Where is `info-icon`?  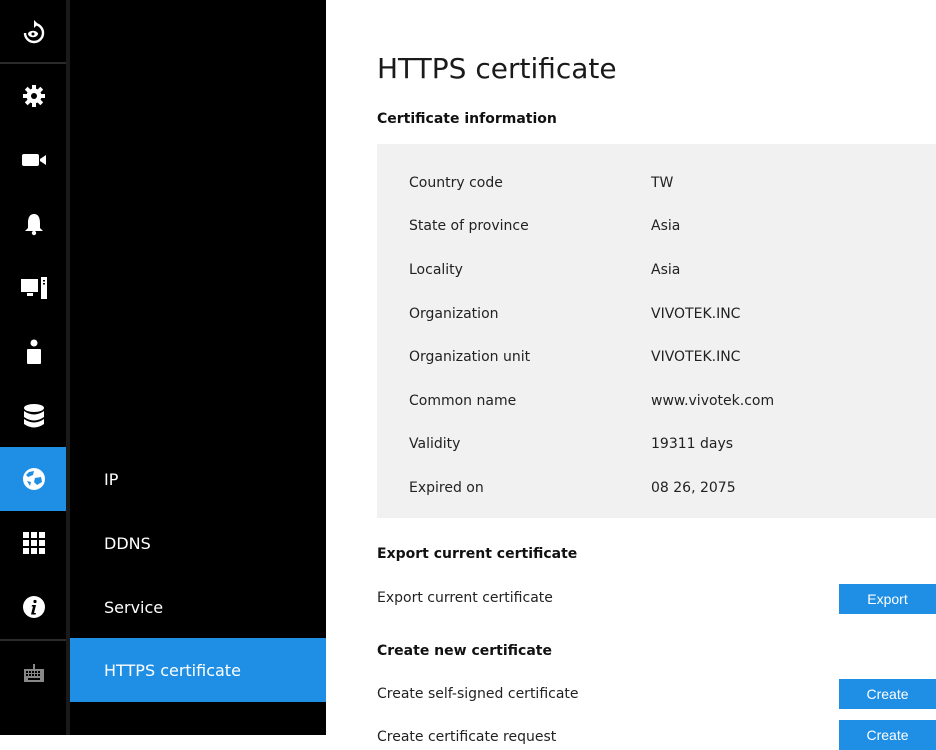
info-icon is located at coordinates (34, 607).